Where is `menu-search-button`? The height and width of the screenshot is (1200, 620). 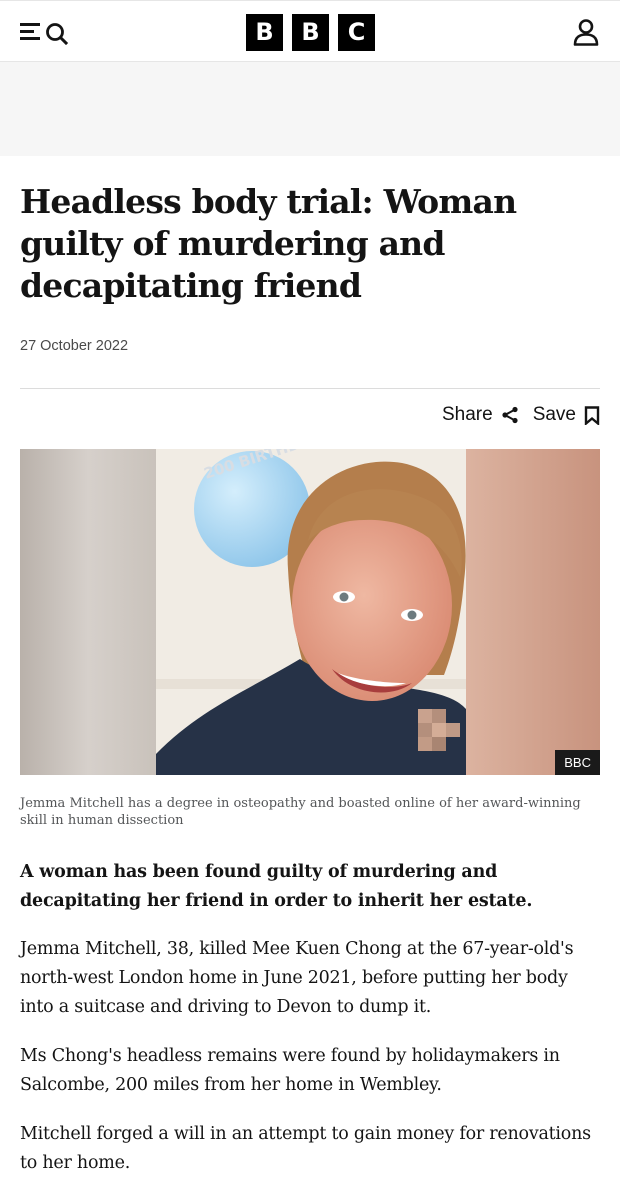 menu-search-button is located at coordinates (46, 33).